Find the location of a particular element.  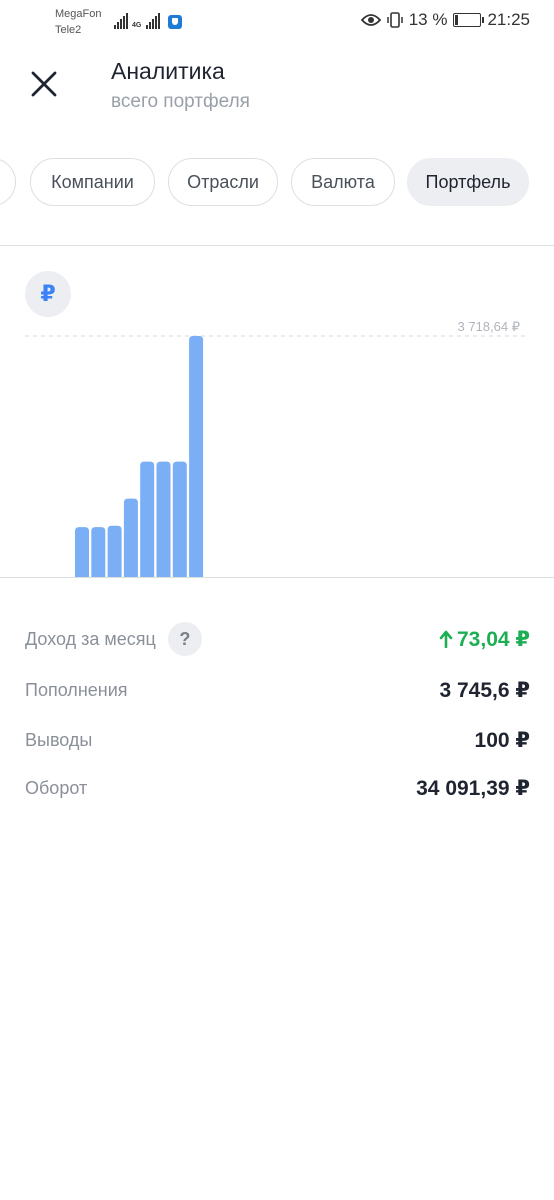

carrier-info: MegaFon Tele2 is located at coordinates (78, 22).